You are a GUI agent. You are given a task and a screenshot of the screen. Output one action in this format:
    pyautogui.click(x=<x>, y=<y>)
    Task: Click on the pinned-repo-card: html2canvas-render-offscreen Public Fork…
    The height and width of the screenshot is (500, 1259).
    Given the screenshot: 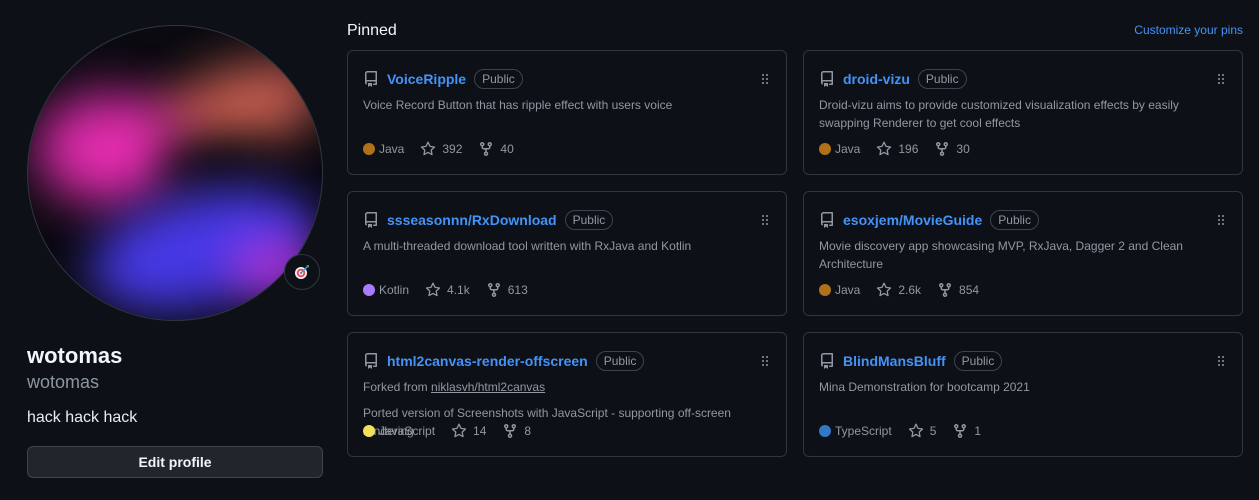 What is the action you would take?
    pyautogui.click(x=567, y=394)
    